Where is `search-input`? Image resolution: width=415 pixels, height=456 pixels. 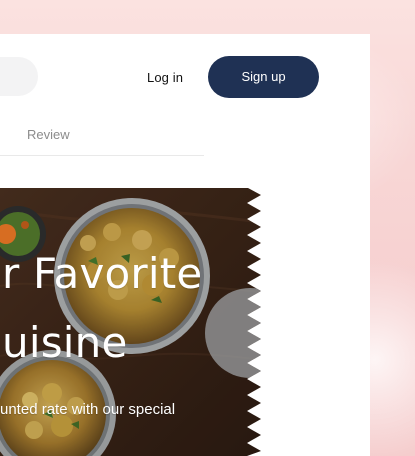 search-input is located at coordinates (19, 76).